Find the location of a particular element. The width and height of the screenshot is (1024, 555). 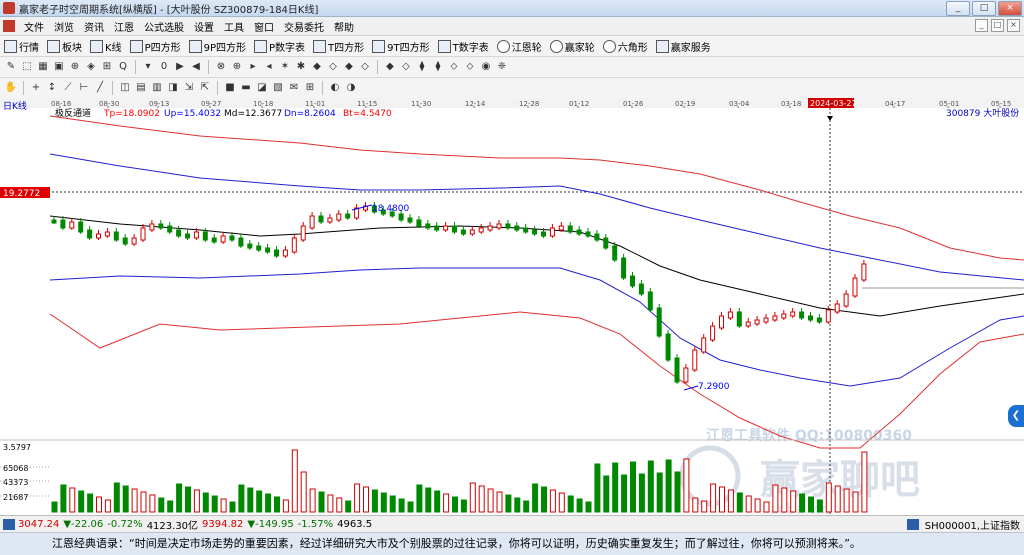

mdi-restore-button: □ is located at coordinates (997, 25).